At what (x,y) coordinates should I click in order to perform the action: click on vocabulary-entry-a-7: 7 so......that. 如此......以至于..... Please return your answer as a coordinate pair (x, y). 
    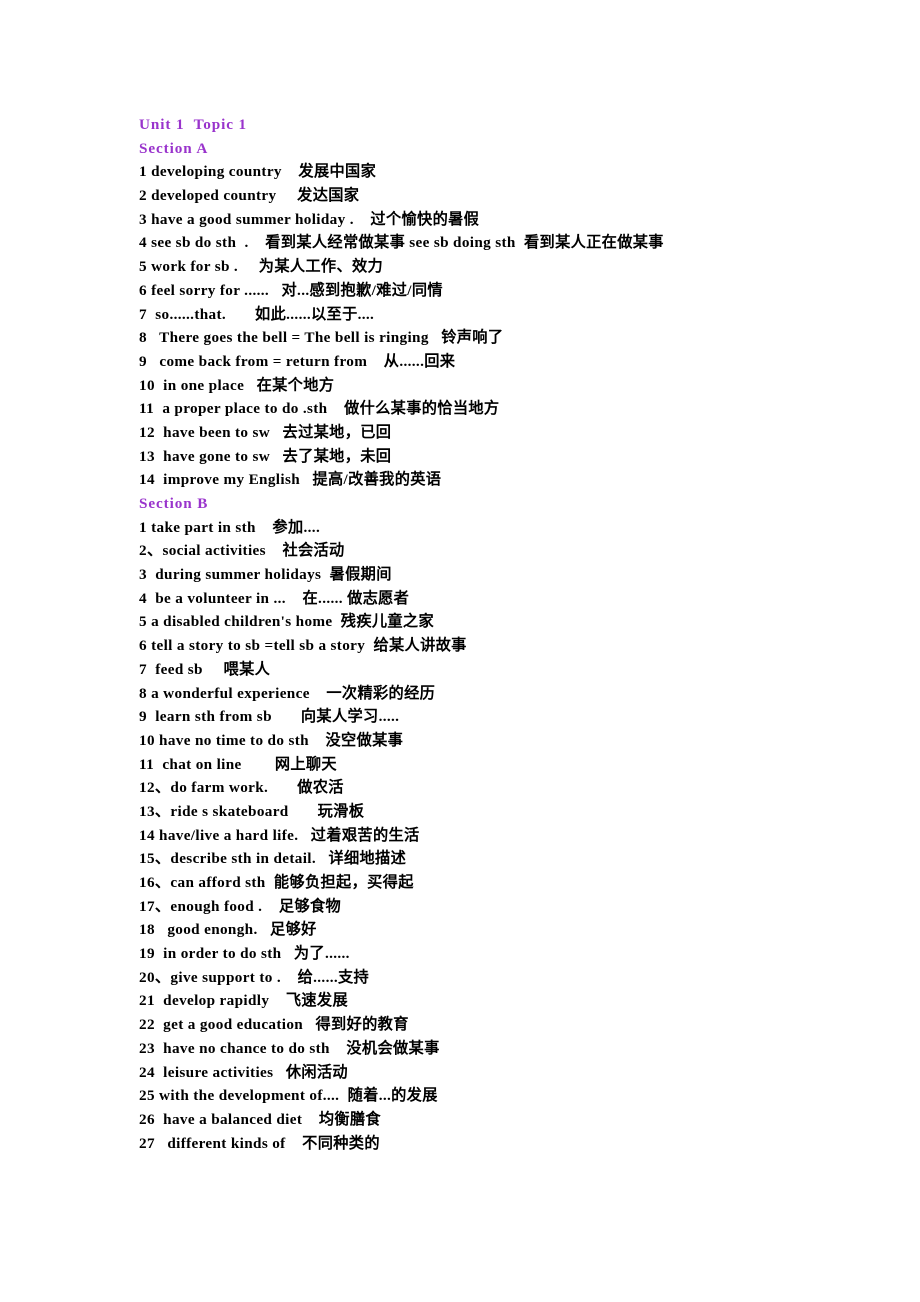
    Looking at the image, I should click on (257, 314).